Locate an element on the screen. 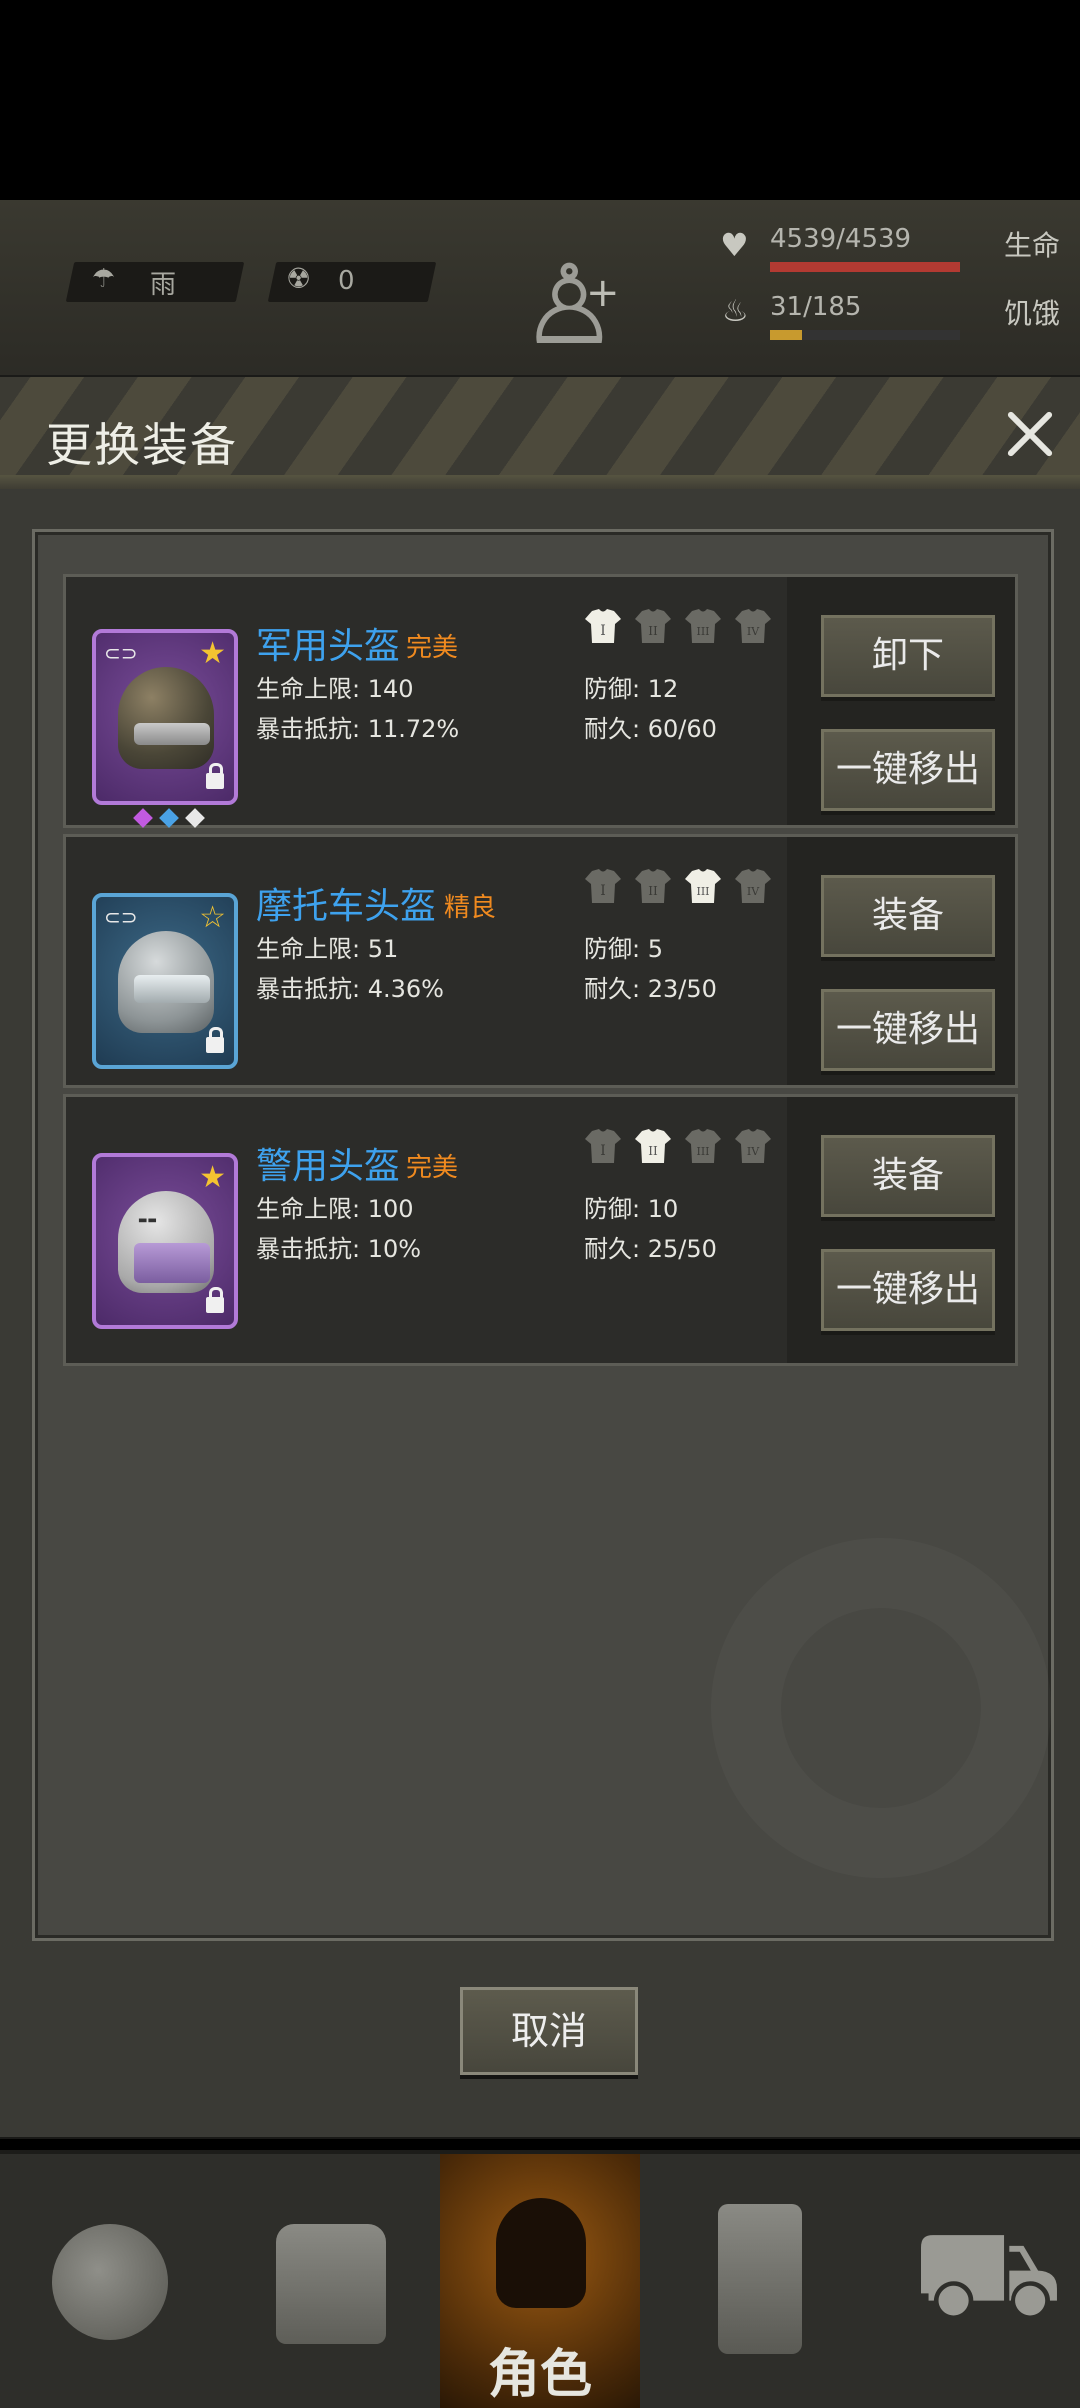  weather-label: 雨 is located at coordinates (163, 285).